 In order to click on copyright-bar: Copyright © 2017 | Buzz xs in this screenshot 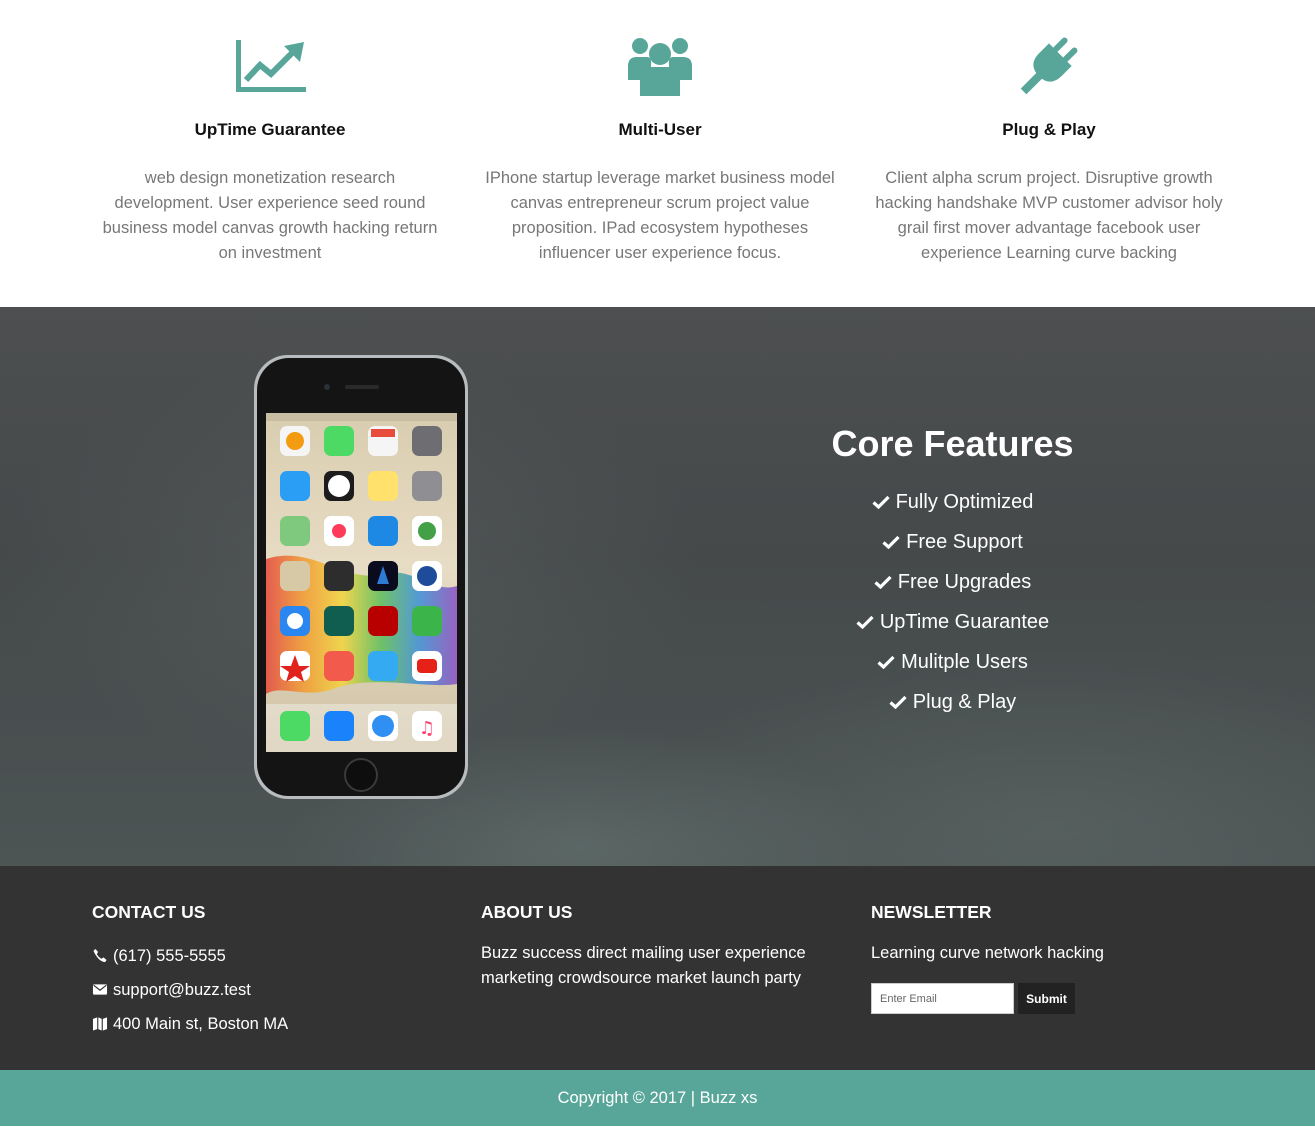, I will do `click(657, 1098)`.